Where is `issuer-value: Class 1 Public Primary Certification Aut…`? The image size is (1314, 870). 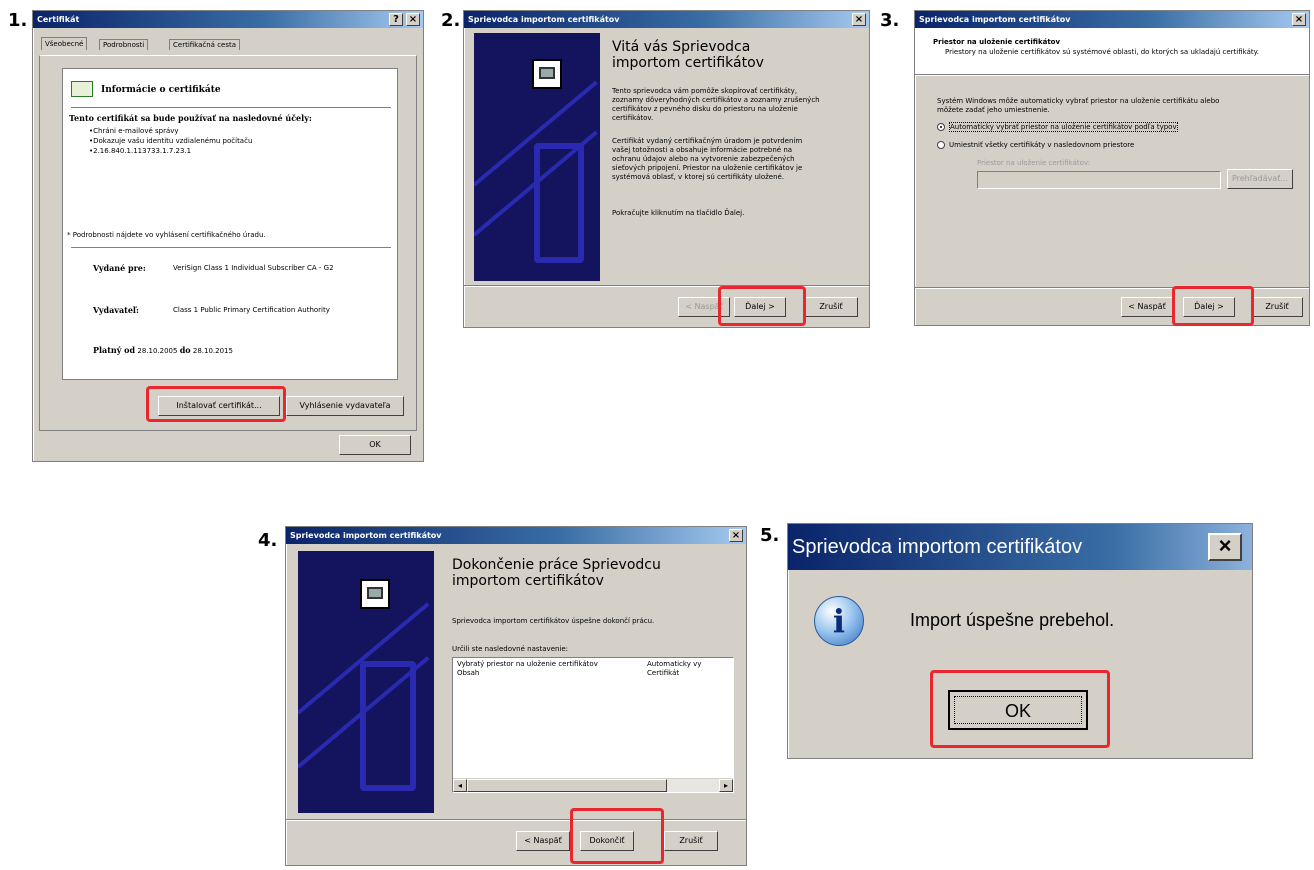 issuer-value: Class 1 Public Primary Certification Aut… is located at coordinates (251, 310).